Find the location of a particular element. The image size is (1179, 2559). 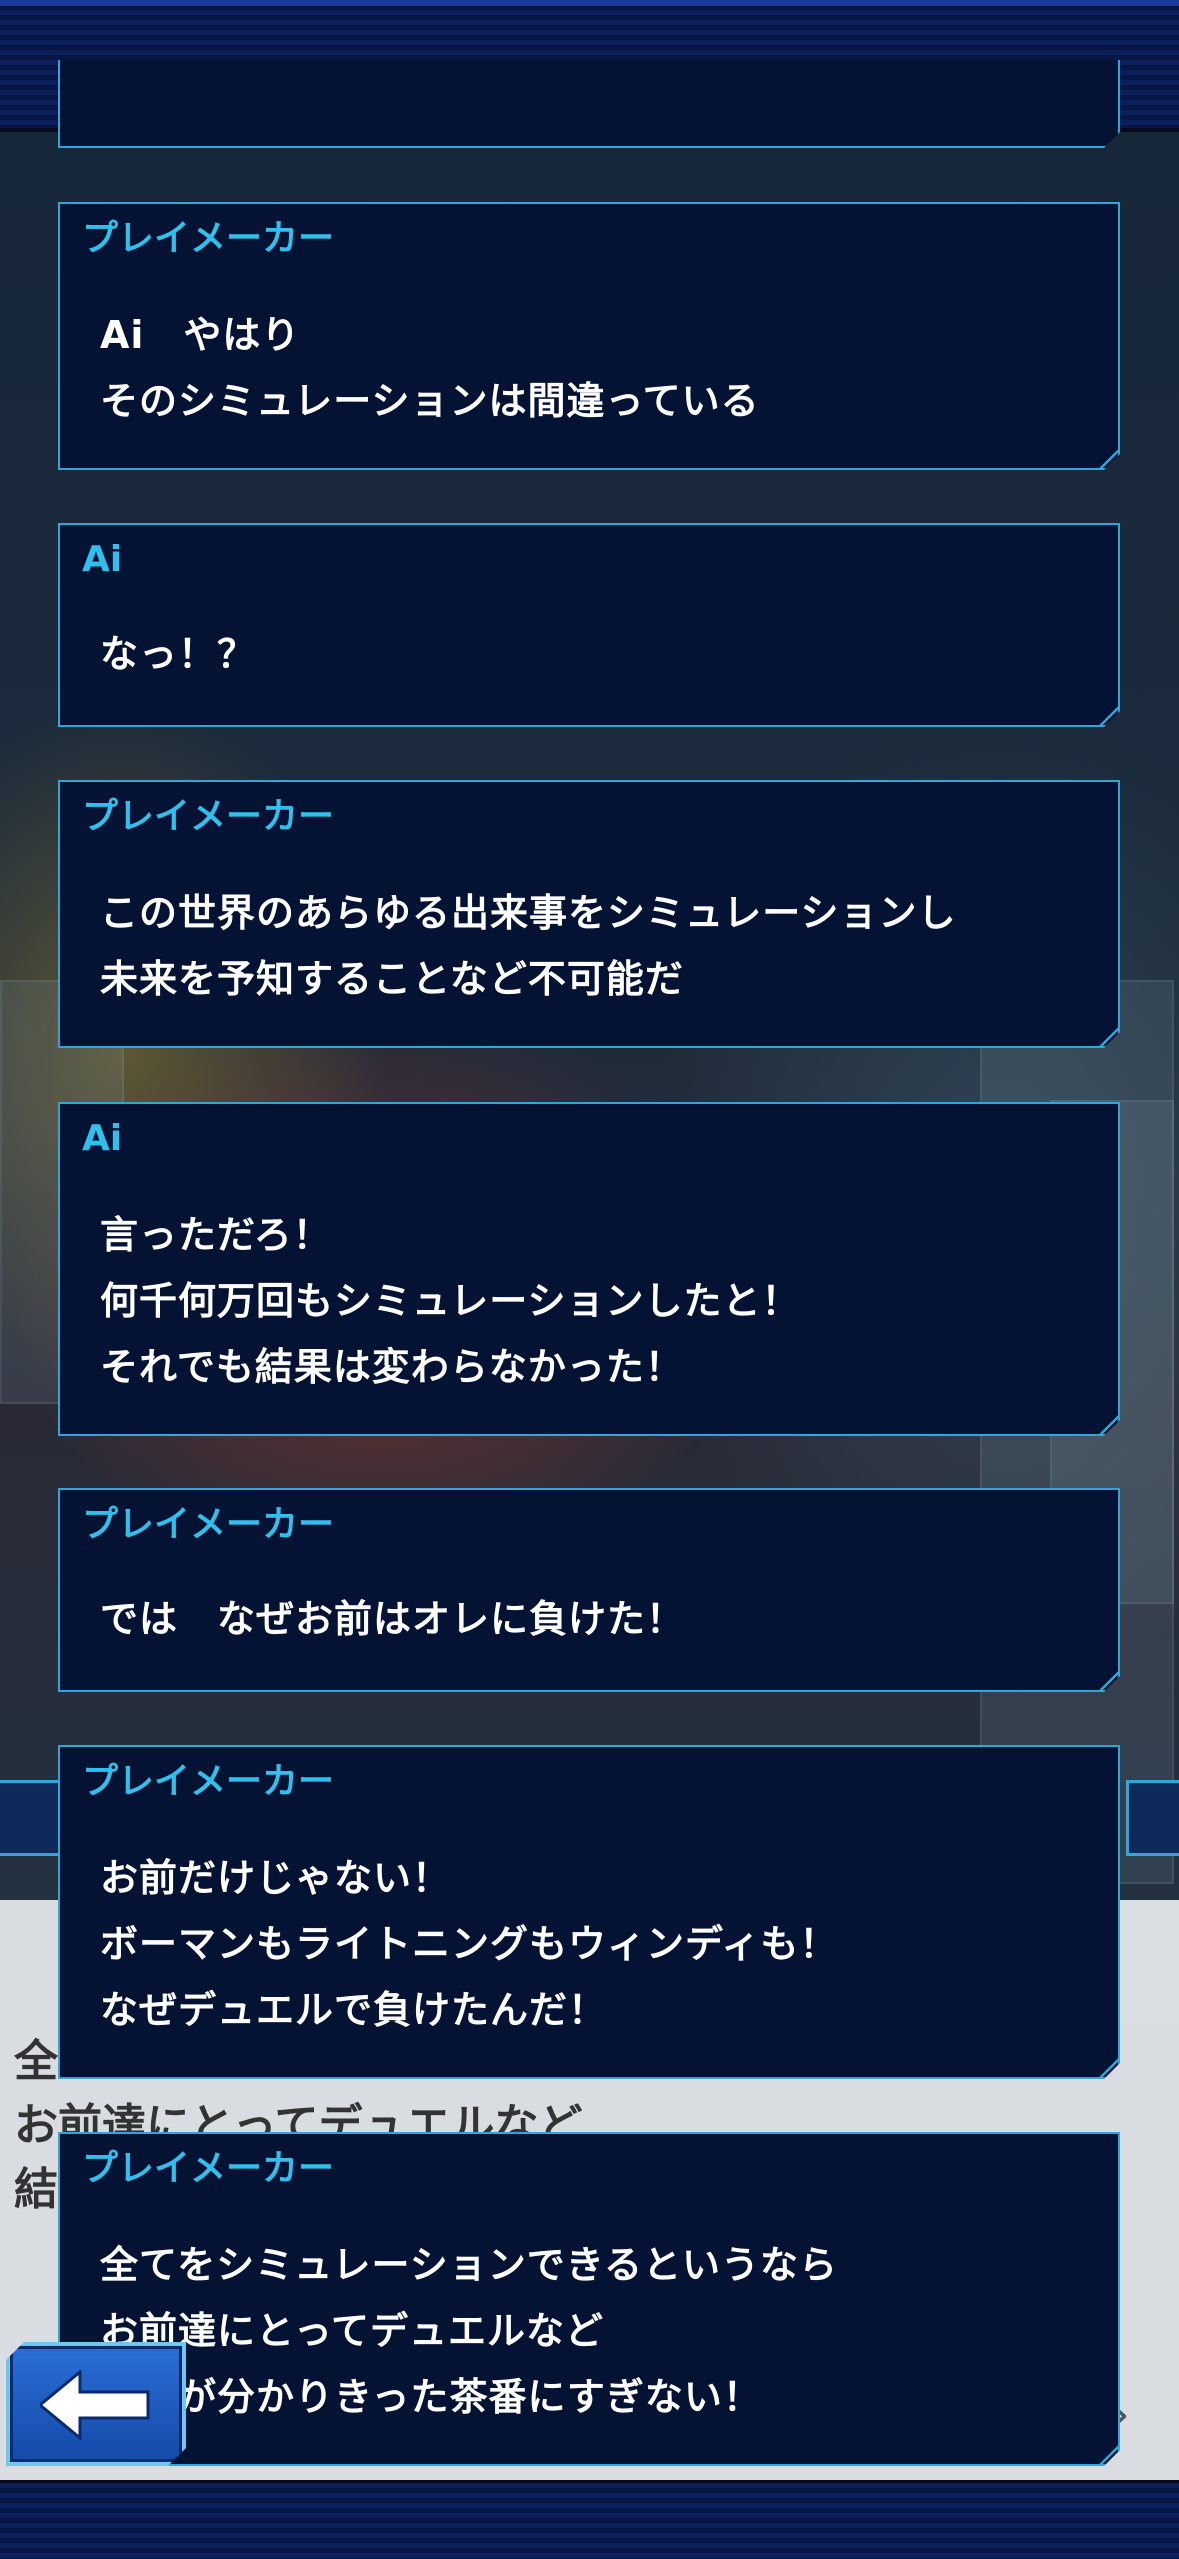

message-text: なっ！？ is located at coordinates (178, 654).